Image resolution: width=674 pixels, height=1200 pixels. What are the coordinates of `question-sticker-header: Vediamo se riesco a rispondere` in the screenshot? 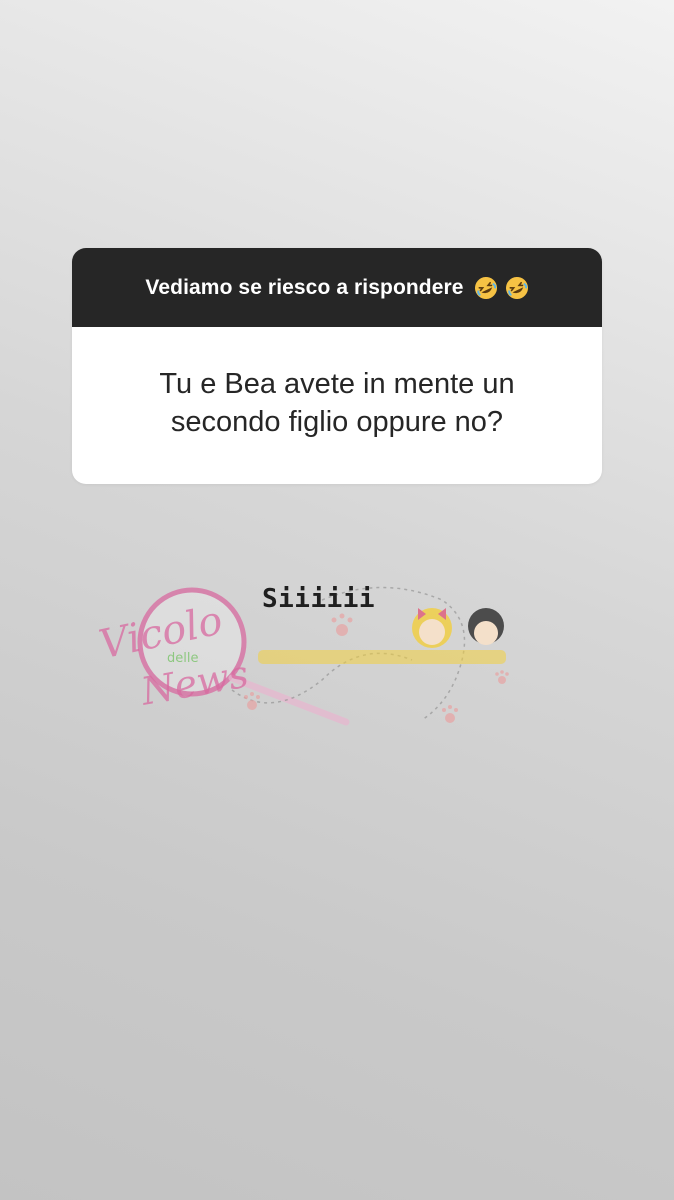 It's located at (337, 287).